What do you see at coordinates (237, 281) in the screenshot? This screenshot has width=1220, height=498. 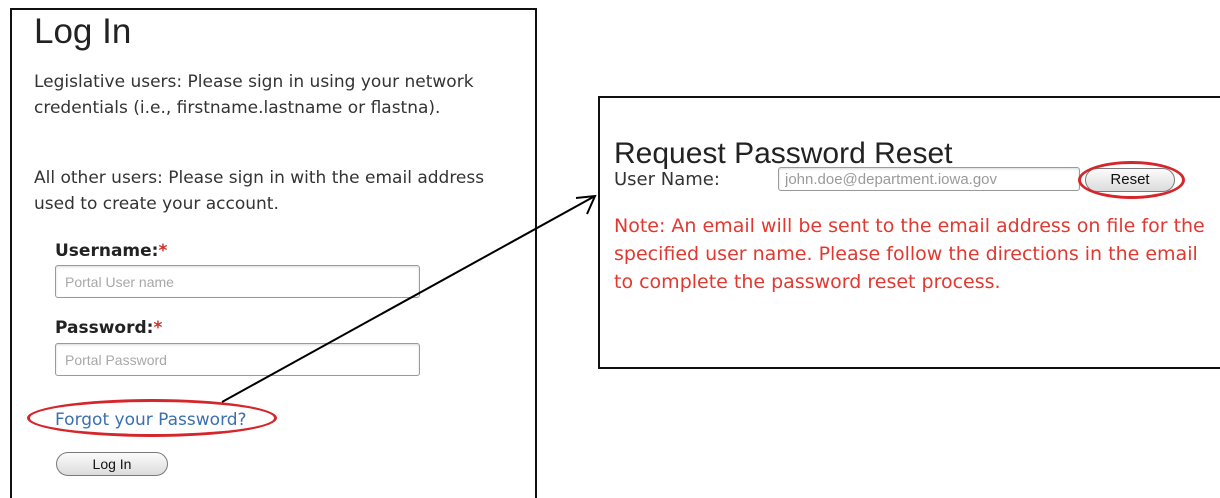 I see `username-input` at bounding box center [237, 281].